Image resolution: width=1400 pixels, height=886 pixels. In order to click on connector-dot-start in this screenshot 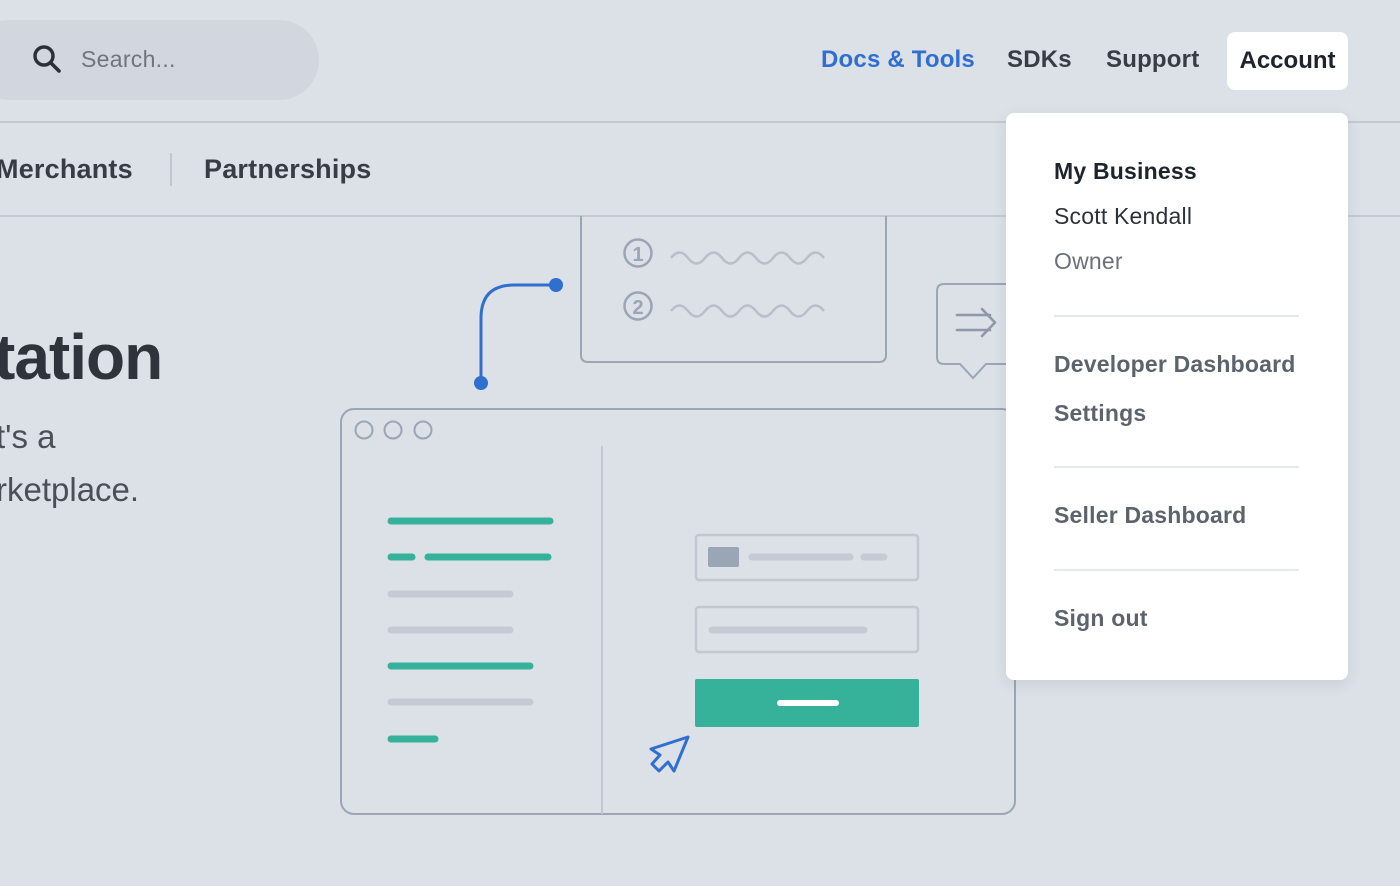, I will do `click(481, 383)`.